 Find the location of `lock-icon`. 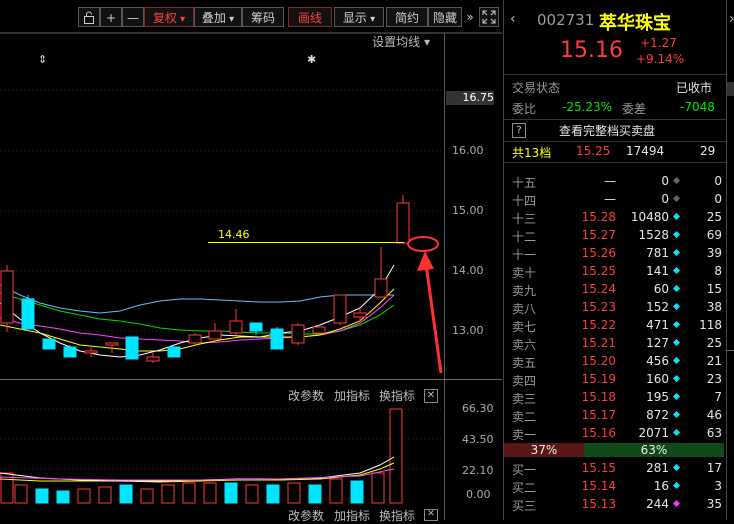

lock-icon is located at coordinates (89, 17).